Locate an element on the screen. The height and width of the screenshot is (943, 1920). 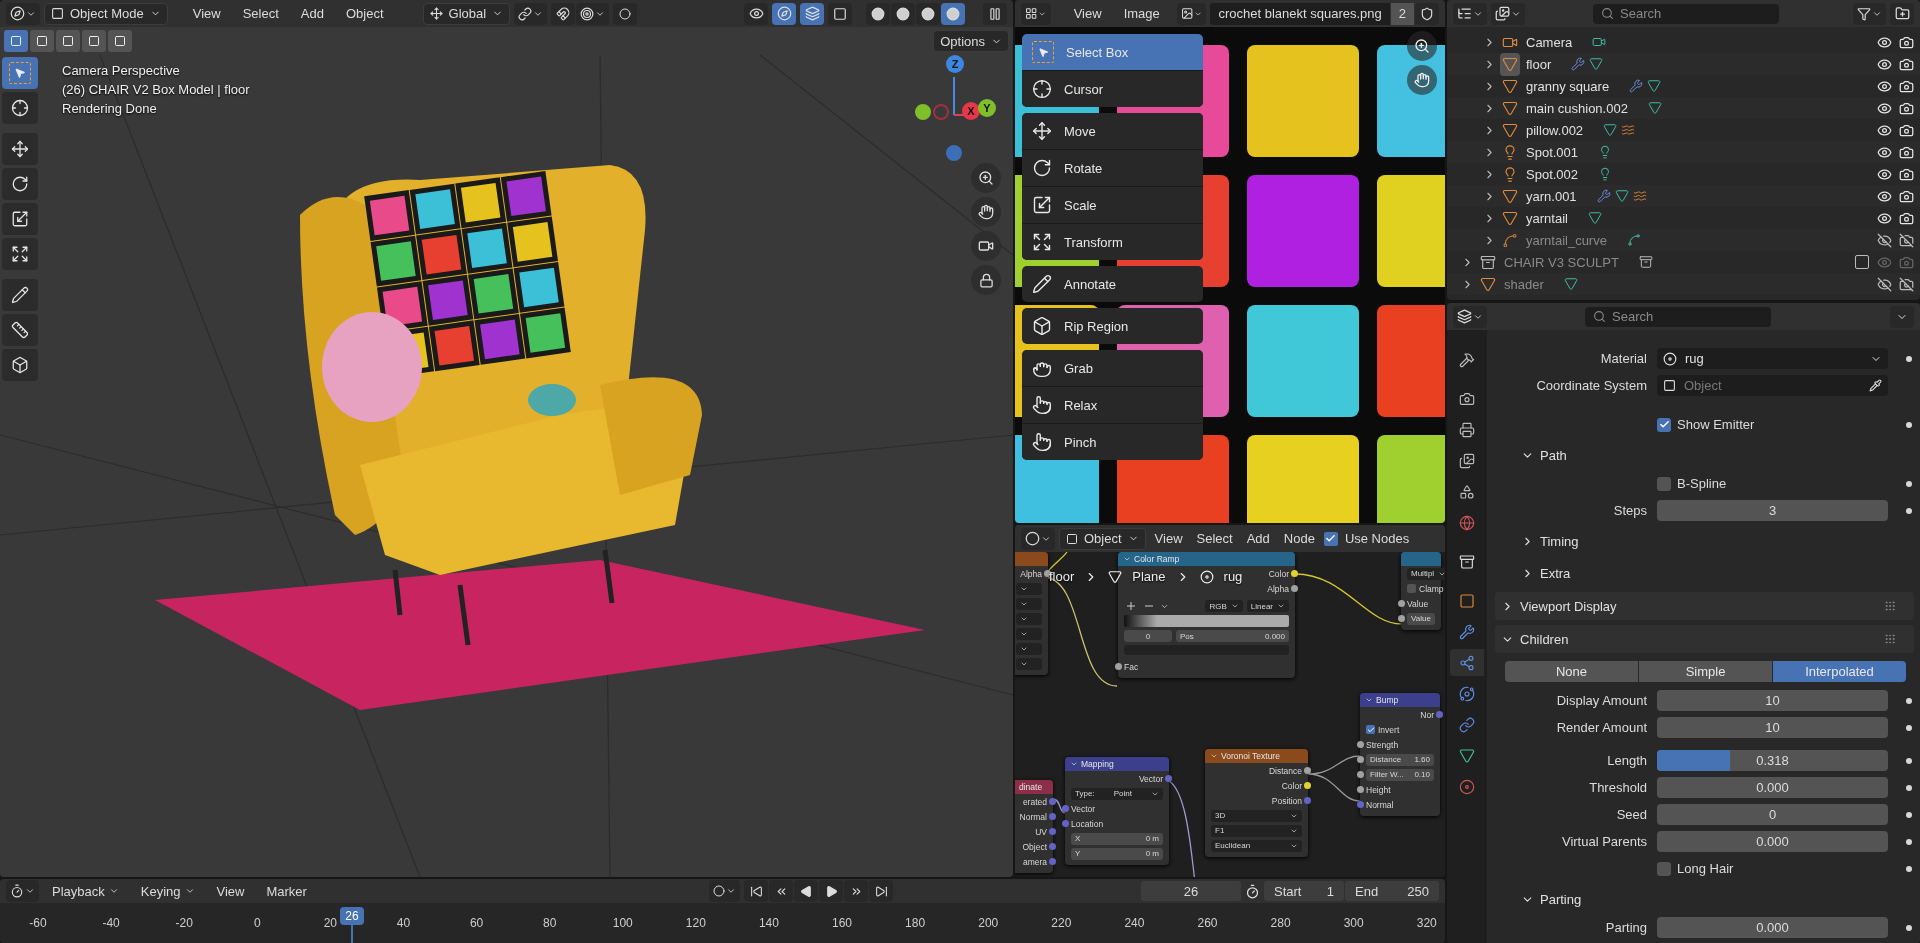
socket-label: Position is located at coordinates (1286, 800).